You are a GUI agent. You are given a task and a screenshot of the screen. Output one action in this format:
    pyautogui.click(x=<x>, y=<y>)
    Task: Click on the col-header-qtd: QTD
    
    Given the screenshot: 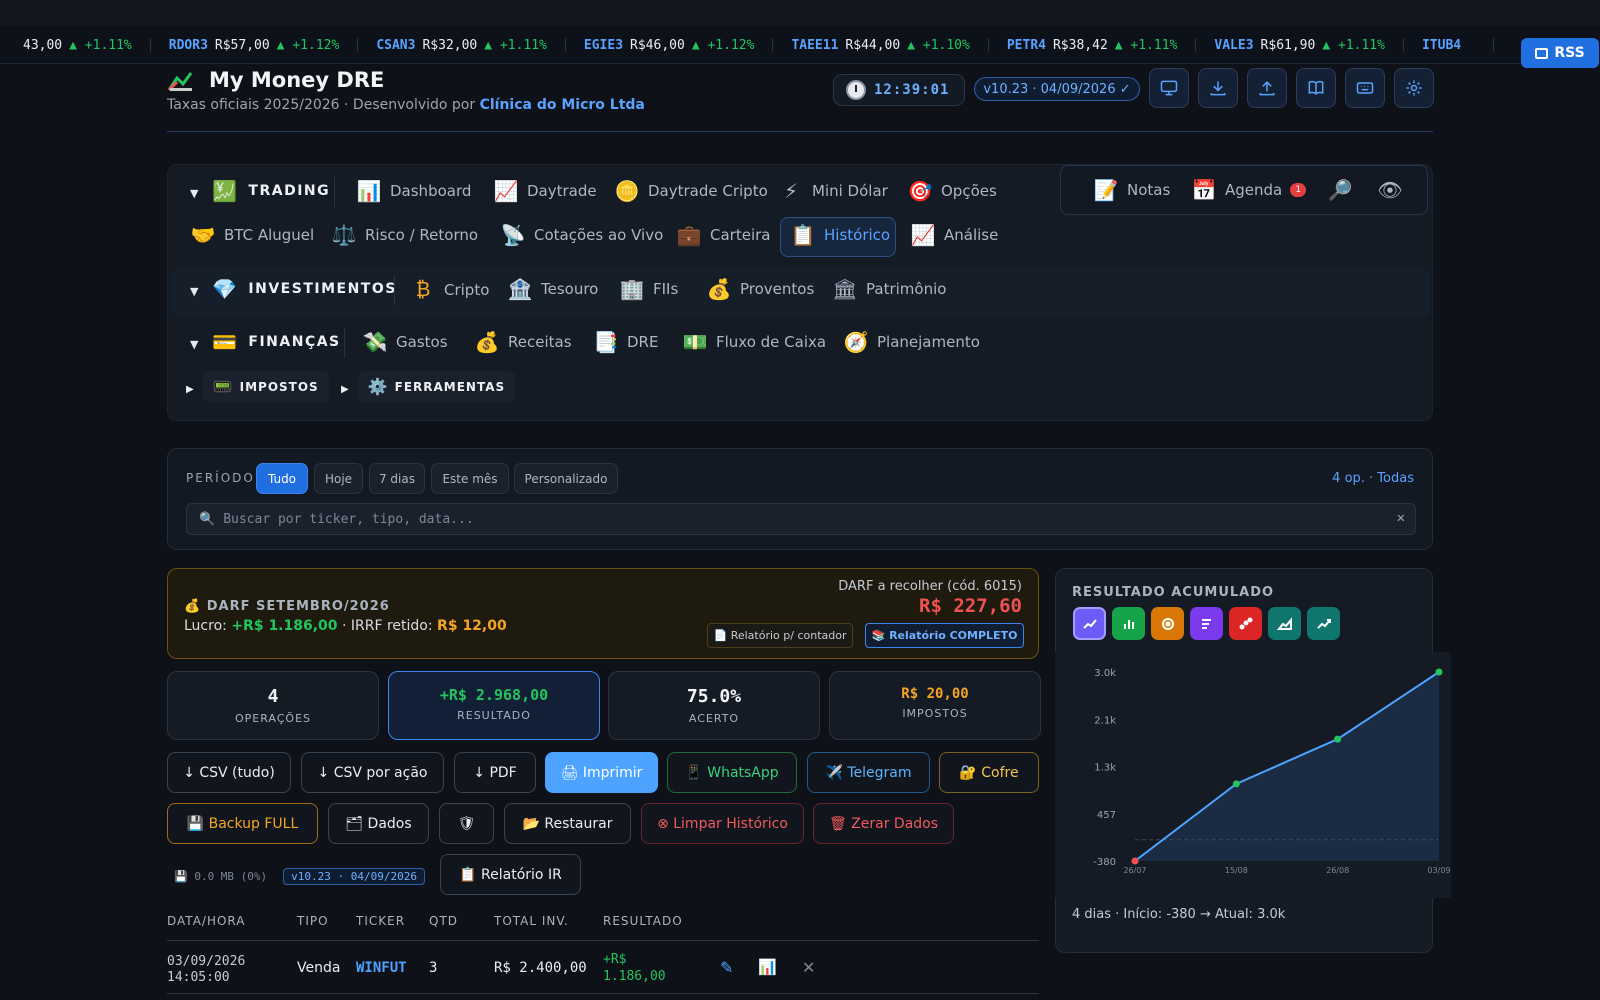 What is the action you would take?
    pyautogui.click(x=443, y=921)
    